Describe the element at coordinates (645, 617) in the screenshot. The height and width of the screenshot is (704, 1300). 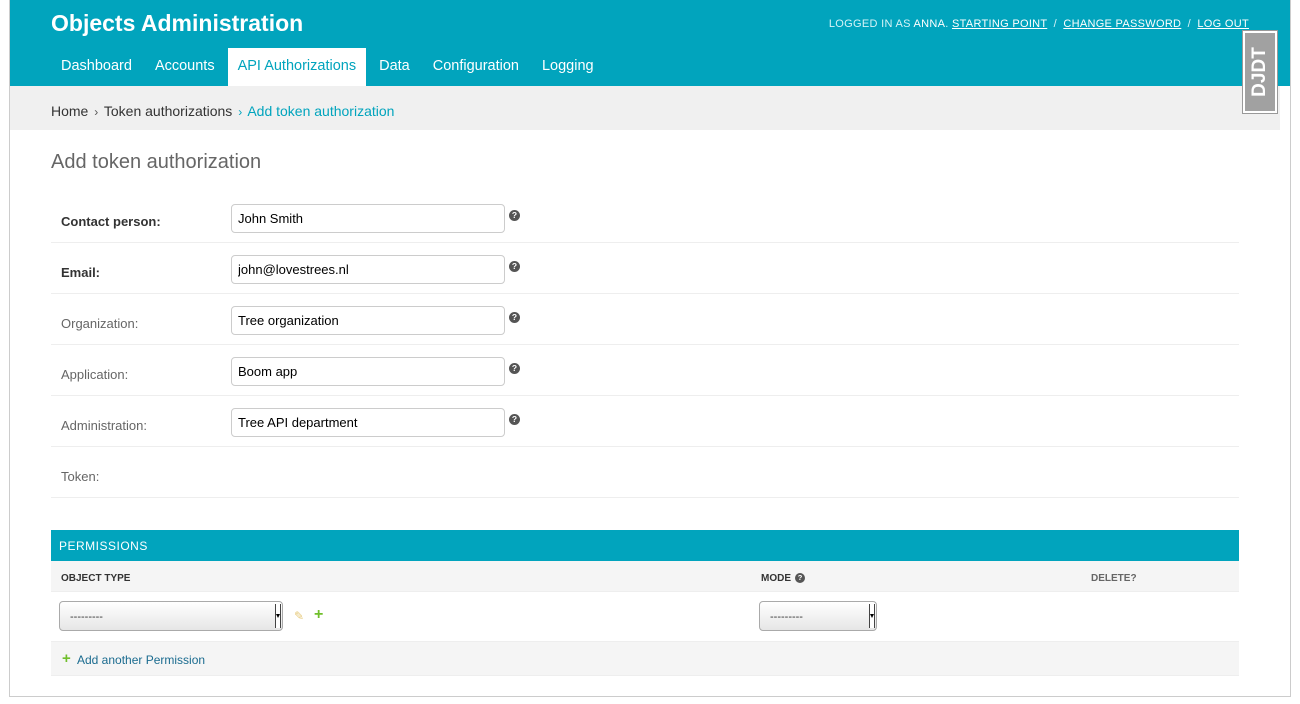
I see `permission-row: --------- ✎ + ---------` at that location.